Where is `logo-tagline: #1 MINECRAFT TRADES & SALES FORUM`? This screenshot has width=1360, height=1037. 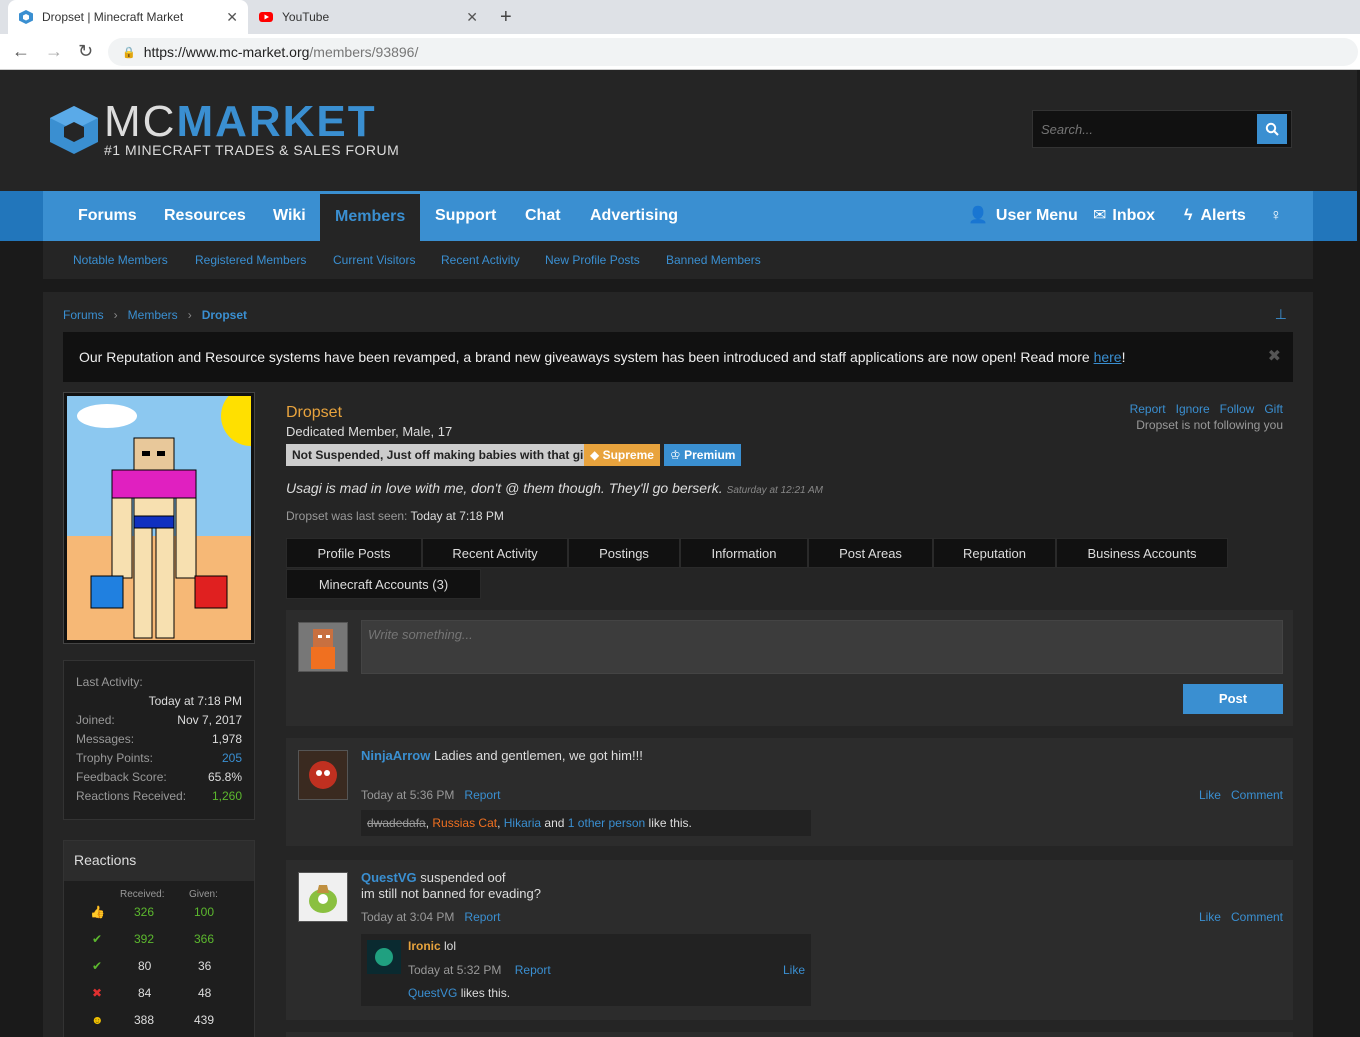 logo-tagline: #1 MINECRAFT TRADES & SALES FORUM is located at coordinates (252, 150).